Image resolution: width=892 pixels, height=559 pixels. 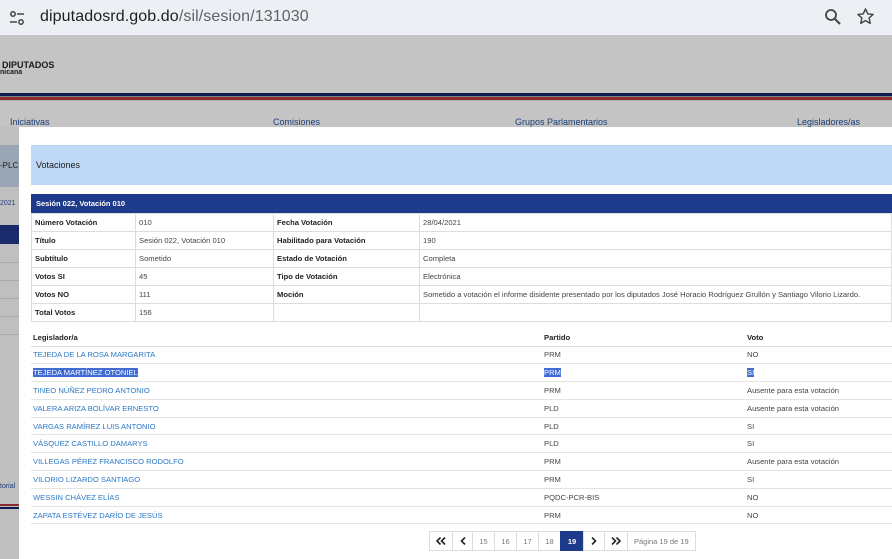 What do you see at coordinates (174, 17) in the screenshot?
I see `url-text: diputadosrd.gob.do/sil/sesion/131030` at bounding box center [174, 17].